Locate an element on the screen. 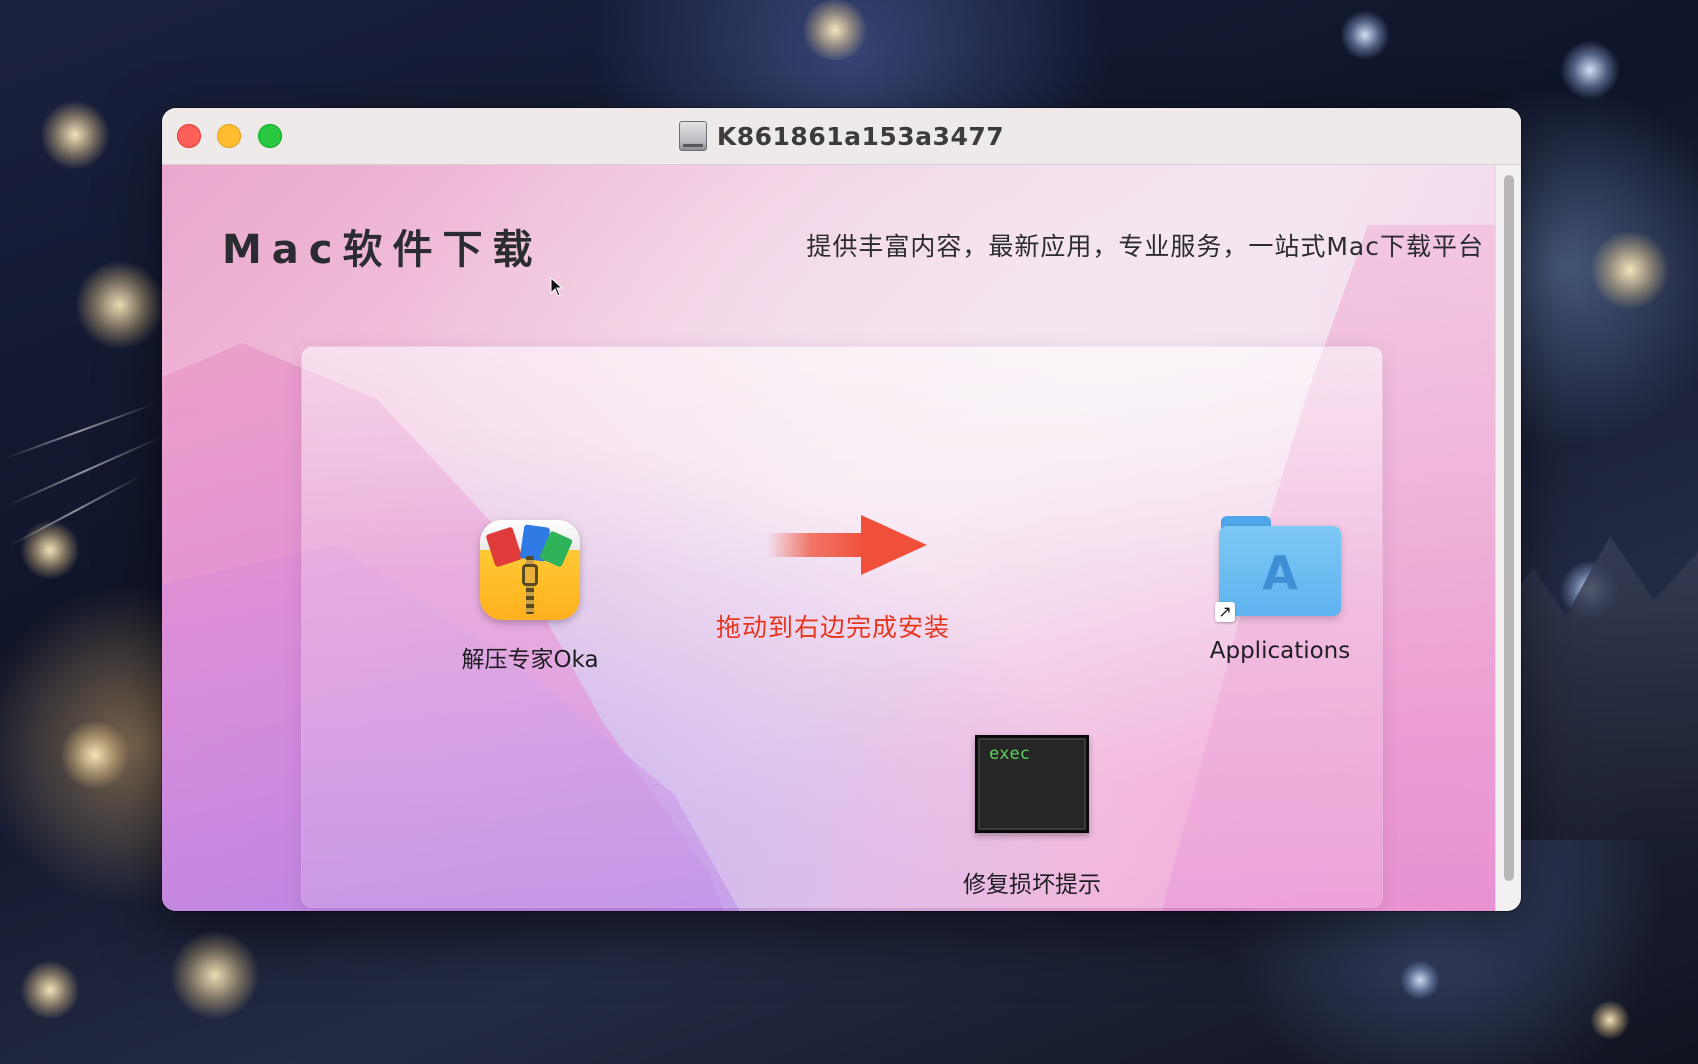  app-item: 解压专家Oka is located at coordinates (530, 597).